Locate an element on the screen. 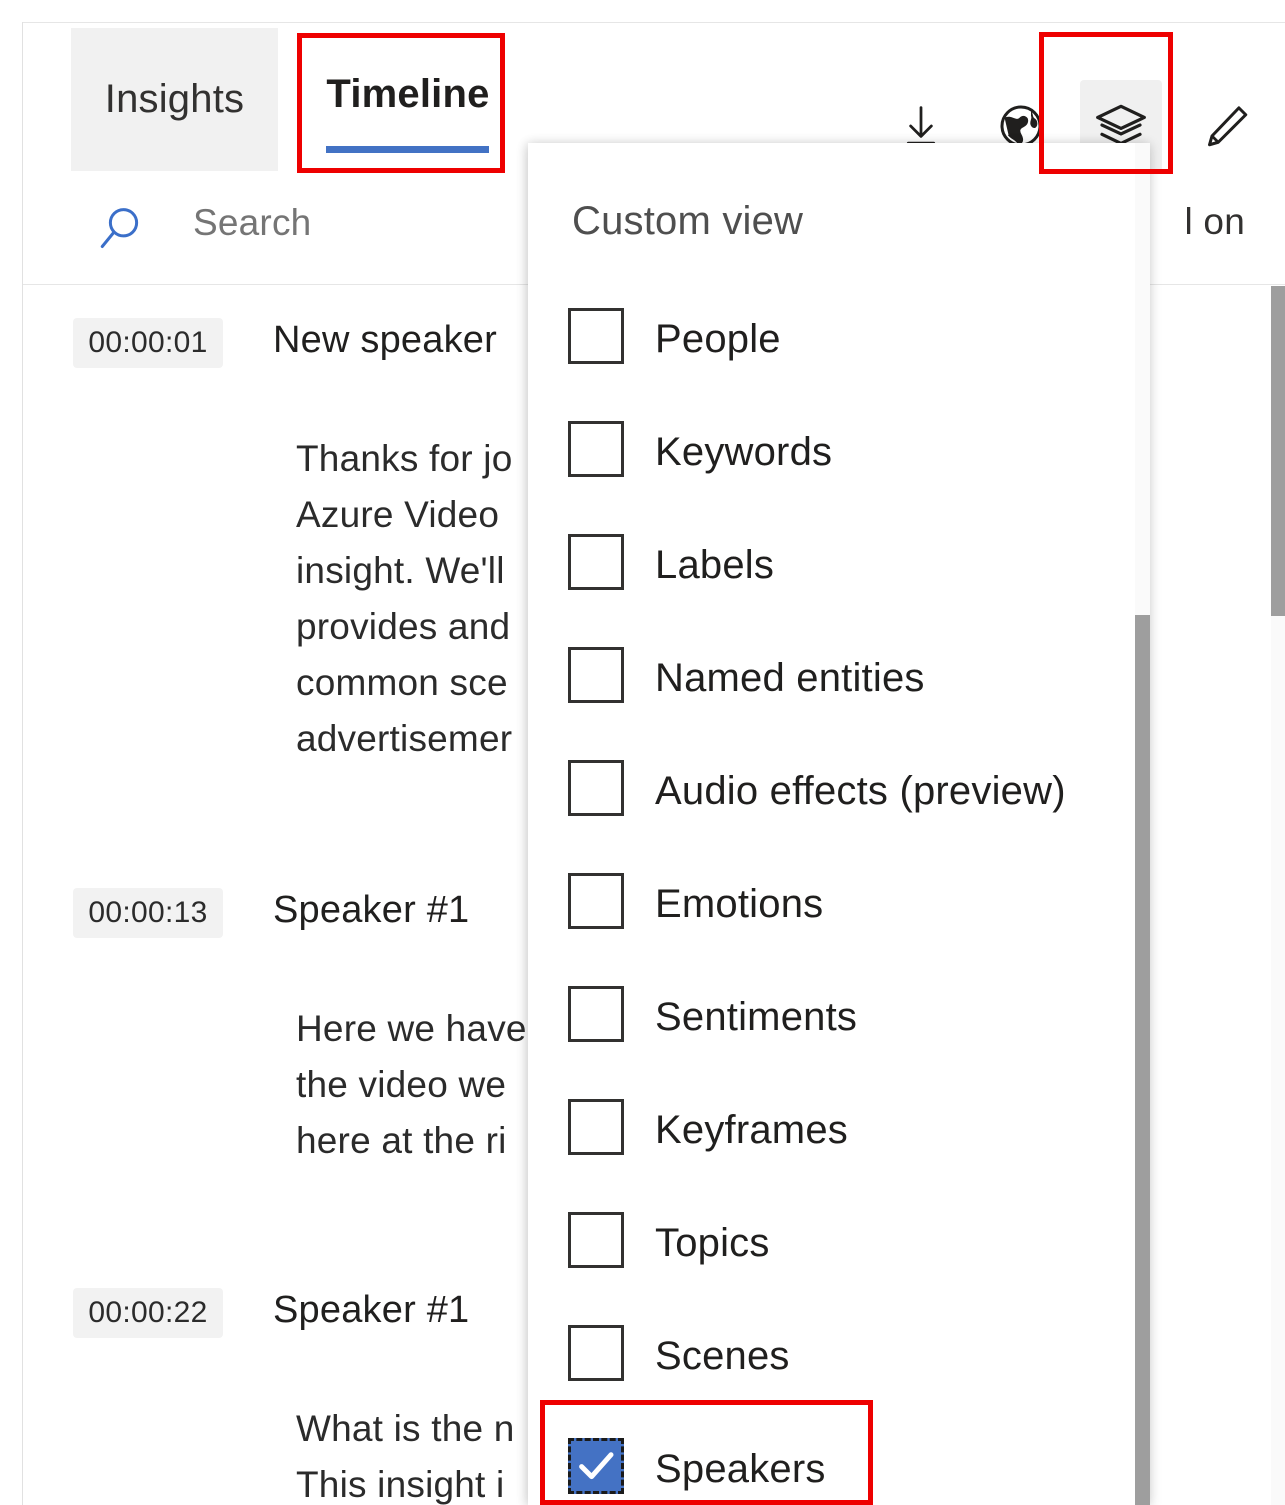 This screenshot has width=1285, height=1505. custom-view-option-people: People is located at coordinates (839, 339).